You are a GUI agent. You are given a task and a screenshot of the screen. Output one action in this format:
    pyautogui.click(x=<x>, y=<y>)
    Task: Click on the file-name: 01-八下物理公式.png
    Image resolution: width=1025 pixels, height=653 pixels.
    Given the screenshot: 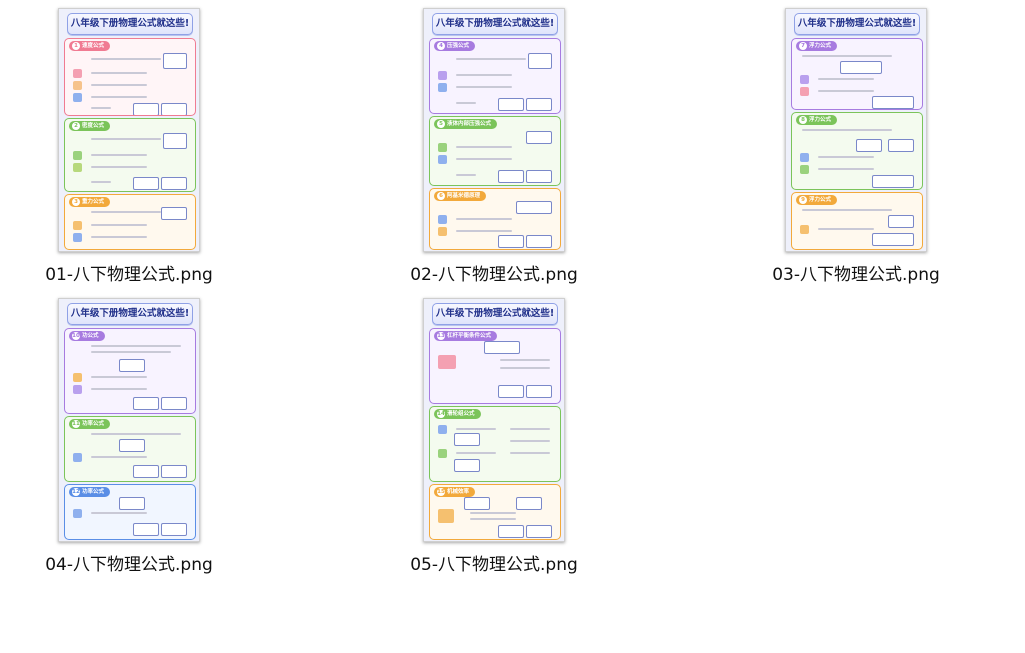 What is the action you would take?
    pyautogui.click(x=129, y=272)
    